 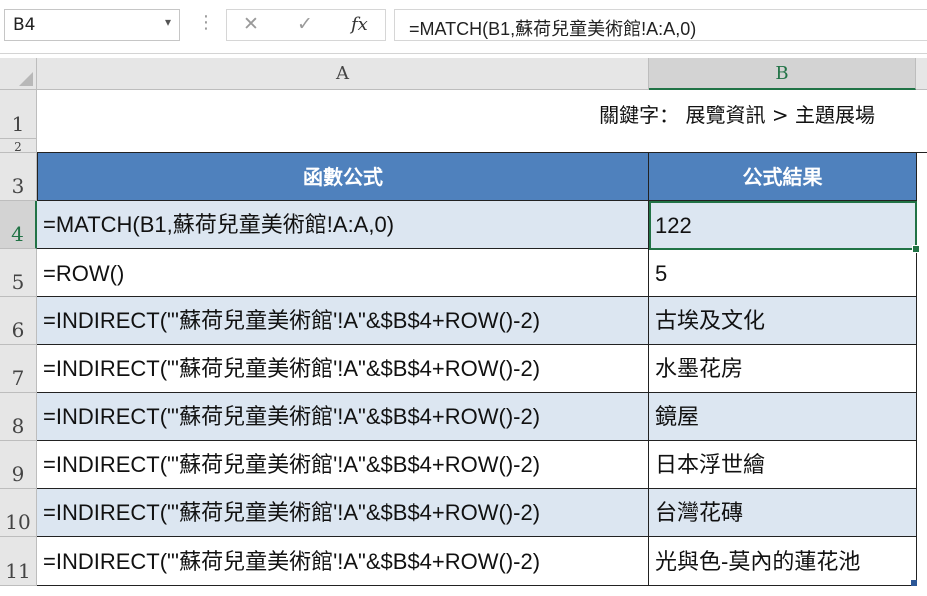 What do you see at coordinates (783, 321) in the screenshot?
I see `cell-b6: 古埃及文化` at bounding box center [783, 321].